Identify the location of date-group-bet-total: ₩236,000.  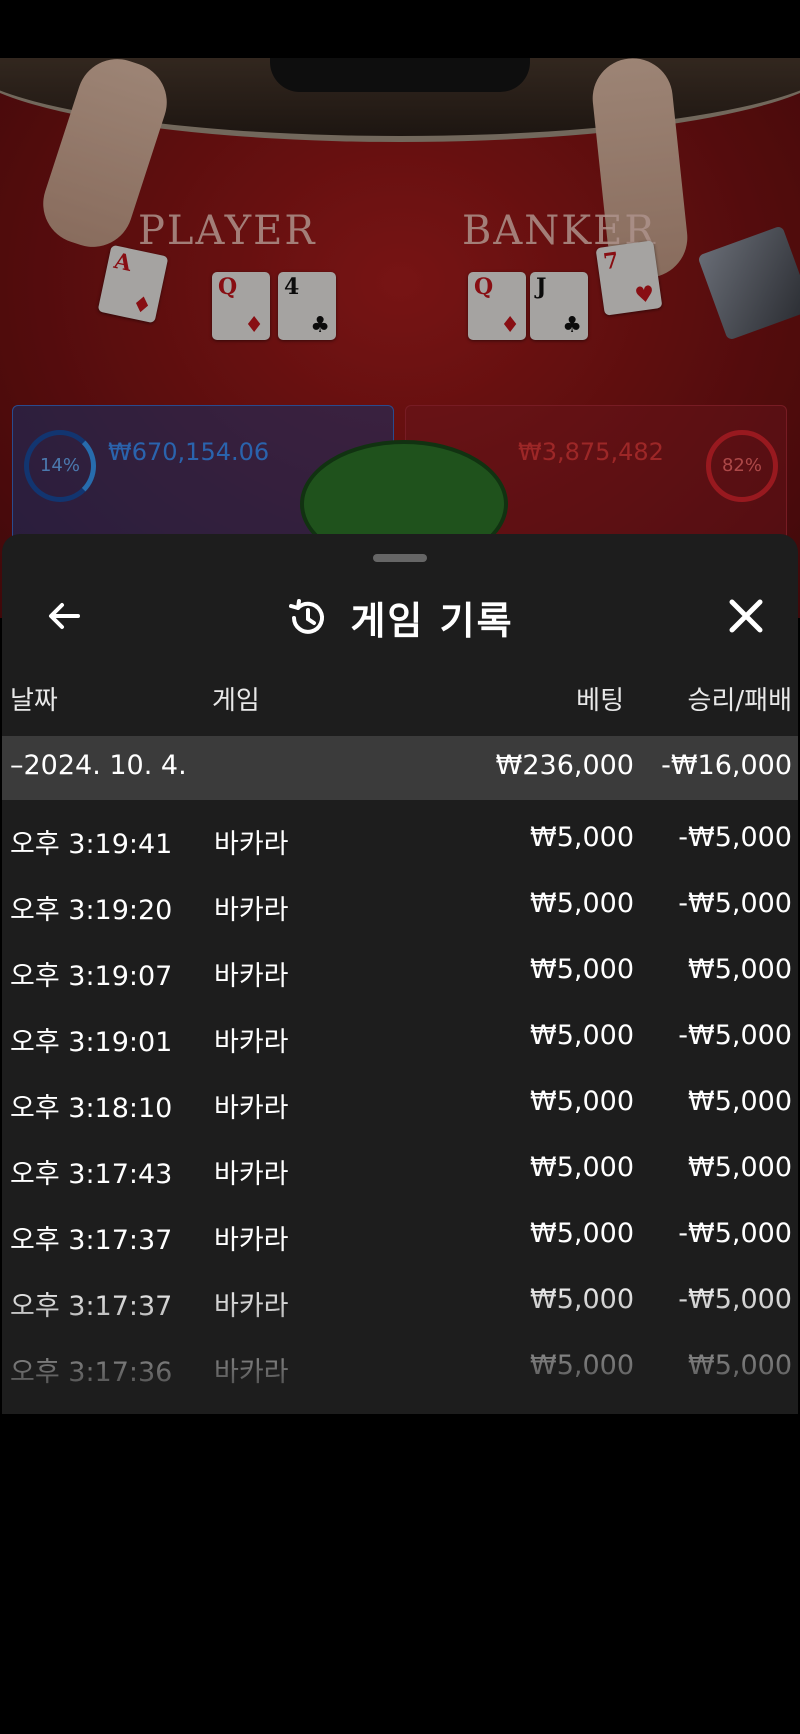
(564, 765).